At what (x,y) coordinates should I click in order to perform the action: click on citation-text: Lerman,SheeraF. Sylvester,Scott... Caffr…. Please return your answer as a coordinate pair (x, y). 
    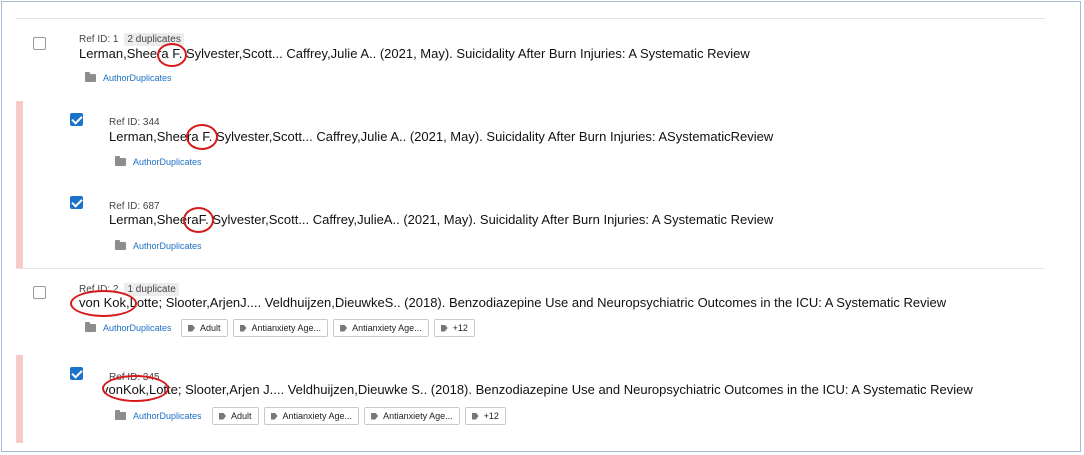
    Looking at the image, I should click on (441, 219).